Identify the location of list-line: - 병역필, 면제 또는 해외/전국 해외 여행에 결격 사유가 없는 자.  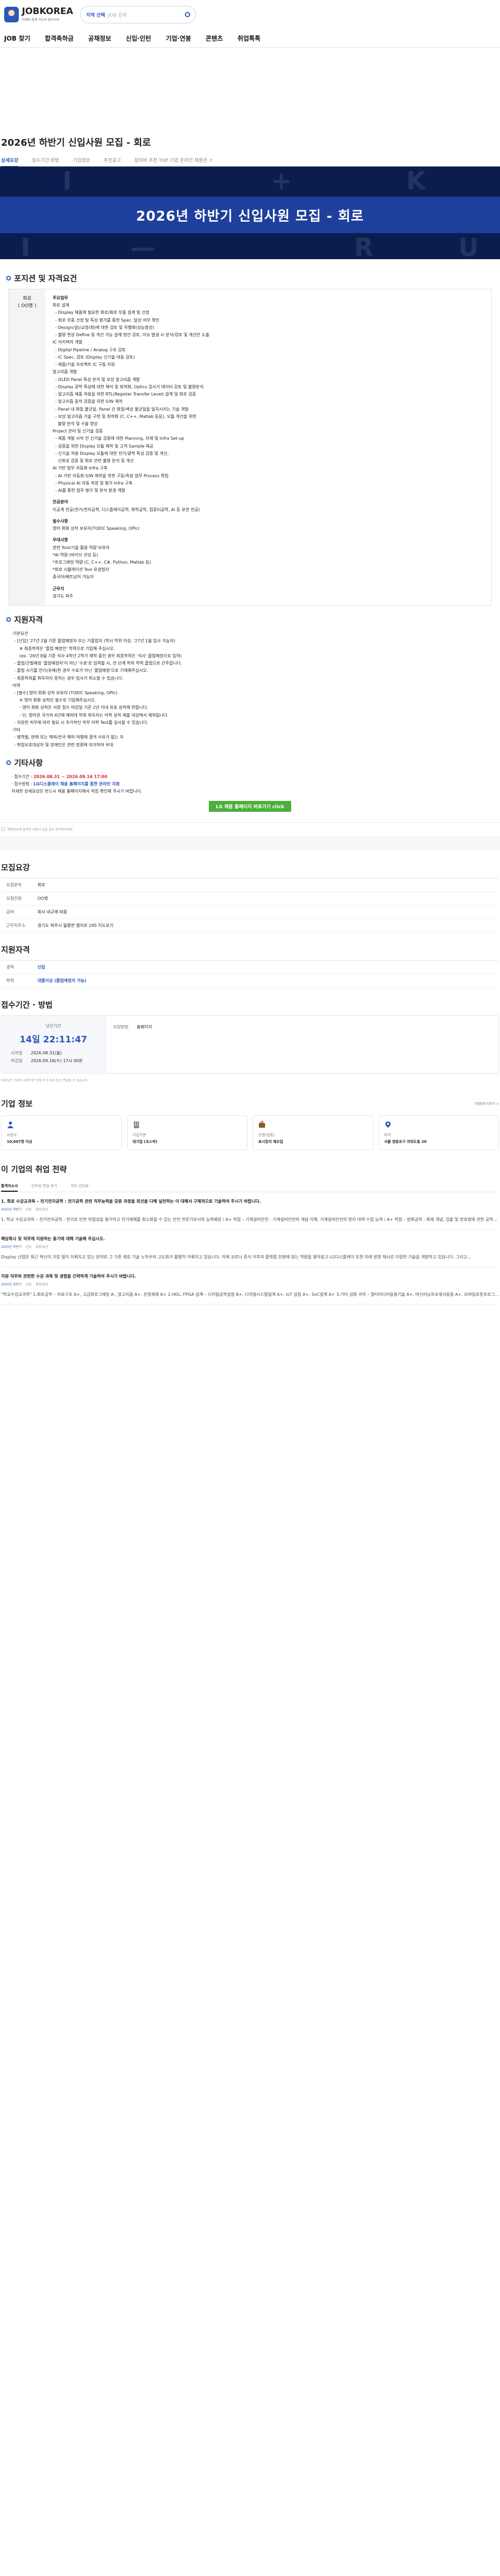
(67, 737).